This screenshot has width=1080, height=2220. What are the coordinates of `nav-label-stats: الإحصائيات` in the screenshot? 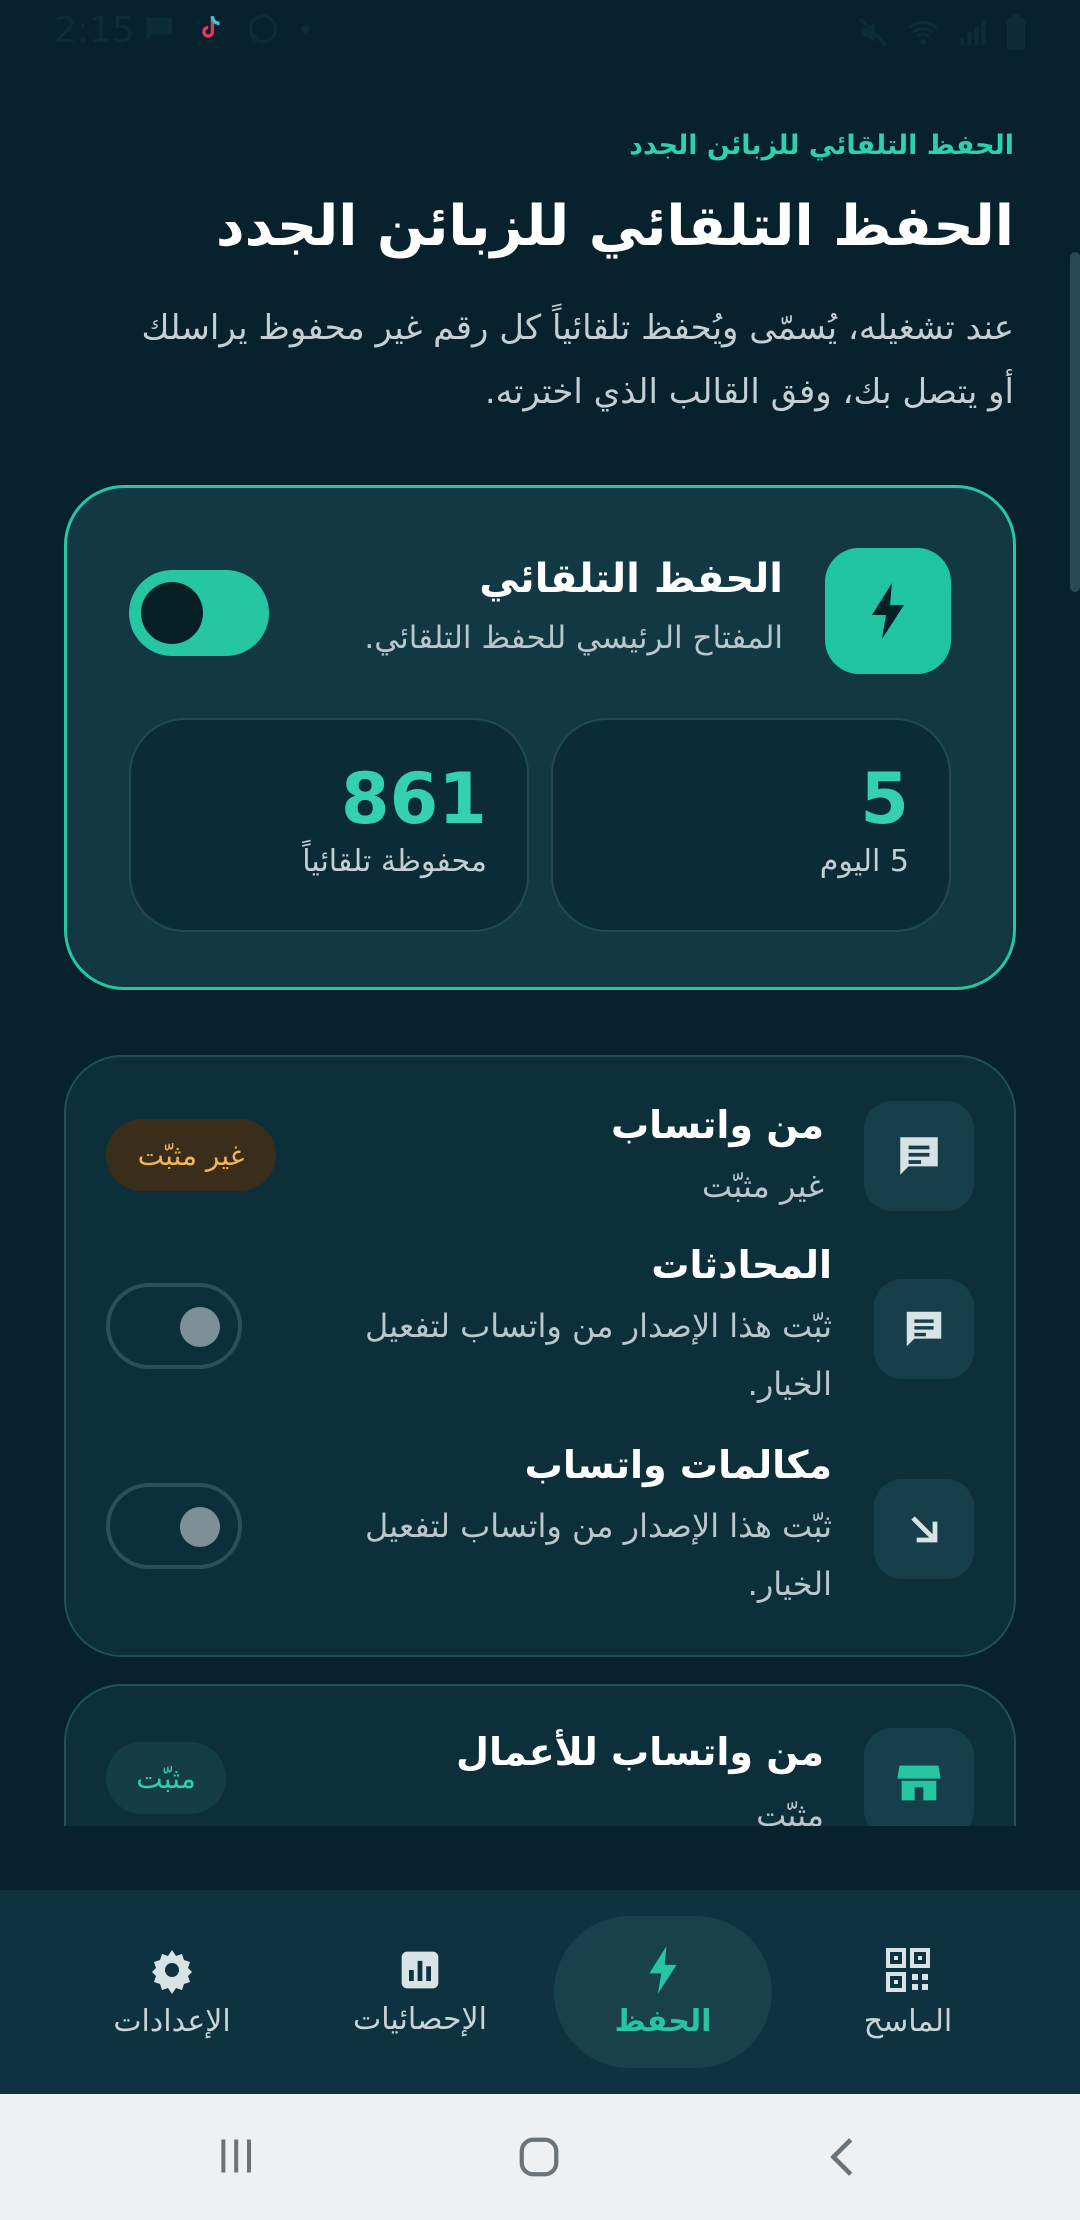 It's located at (420, 2019).